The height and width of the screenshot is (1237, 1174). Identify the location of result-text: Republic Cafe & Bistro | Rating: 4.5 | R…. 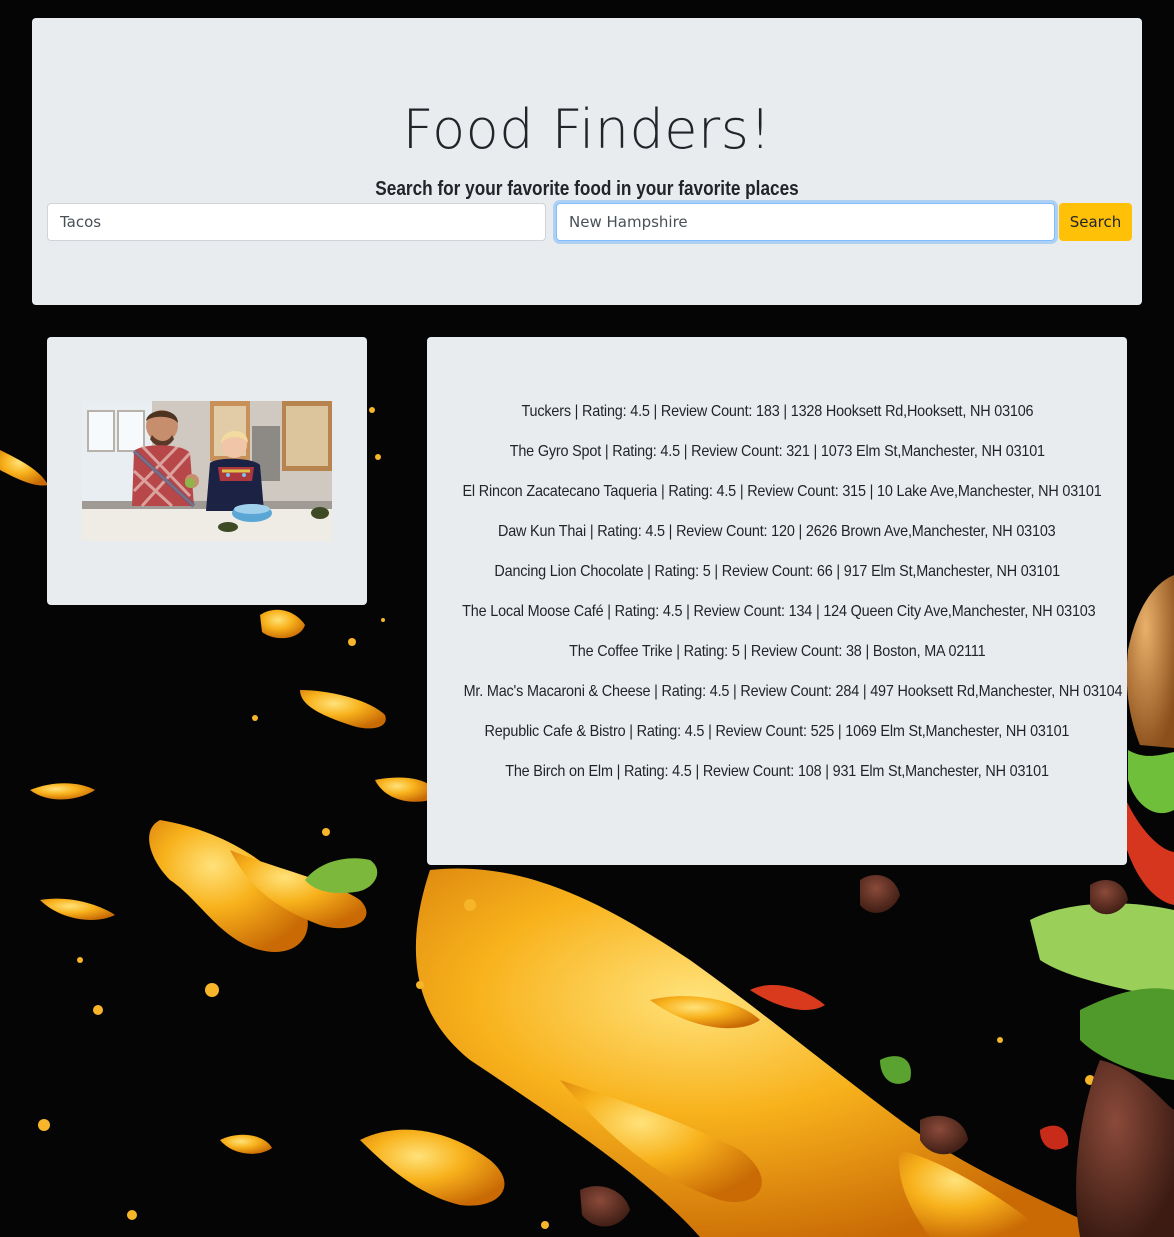
(777, 731).